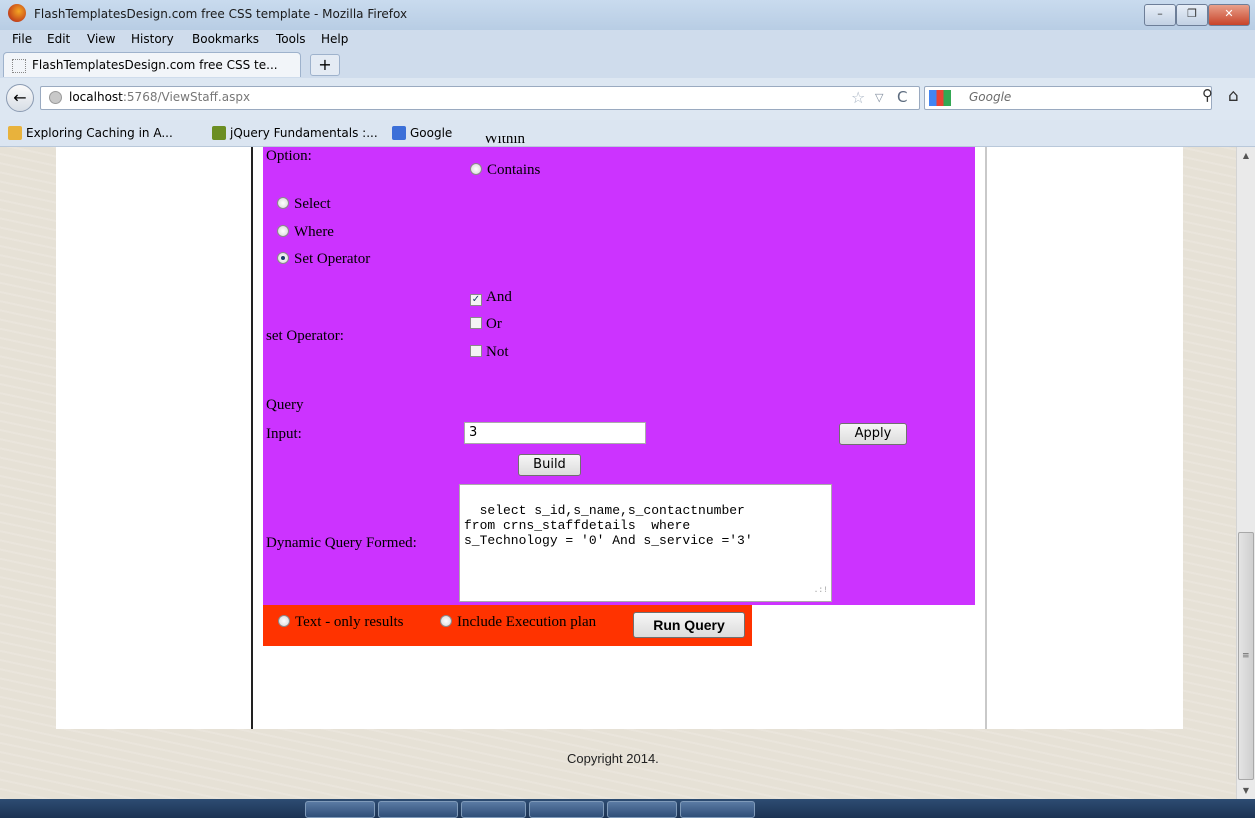 The width and height of the screenshot is (1255, 818). Describe the element at coordinates (689, 625) in the screenshot. I see `run-query-button: Run Query` at that location.